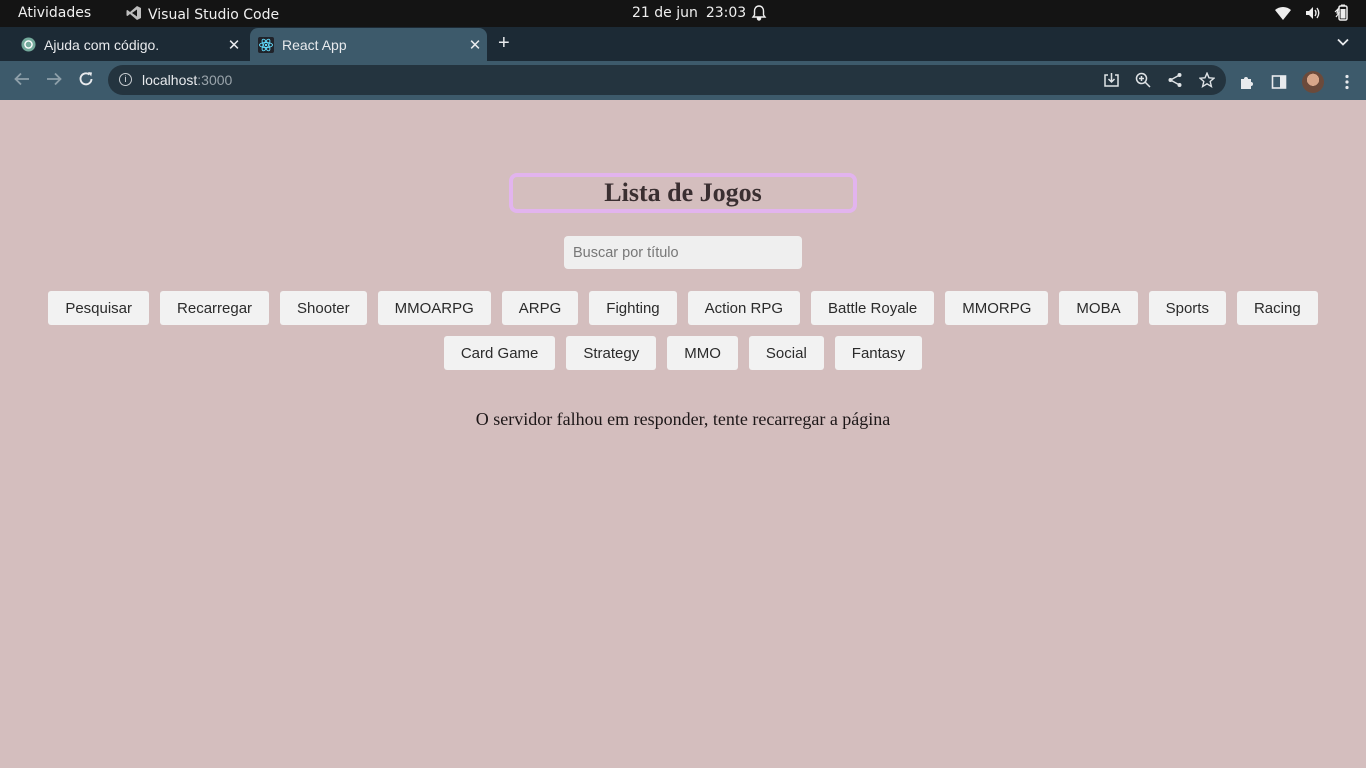 This screenshot has width=1366, height=768. What do you see at coordinates (665, 13) in the screenshot?
I see `date-label: 21 de jun` at bounding box center [665, 13].